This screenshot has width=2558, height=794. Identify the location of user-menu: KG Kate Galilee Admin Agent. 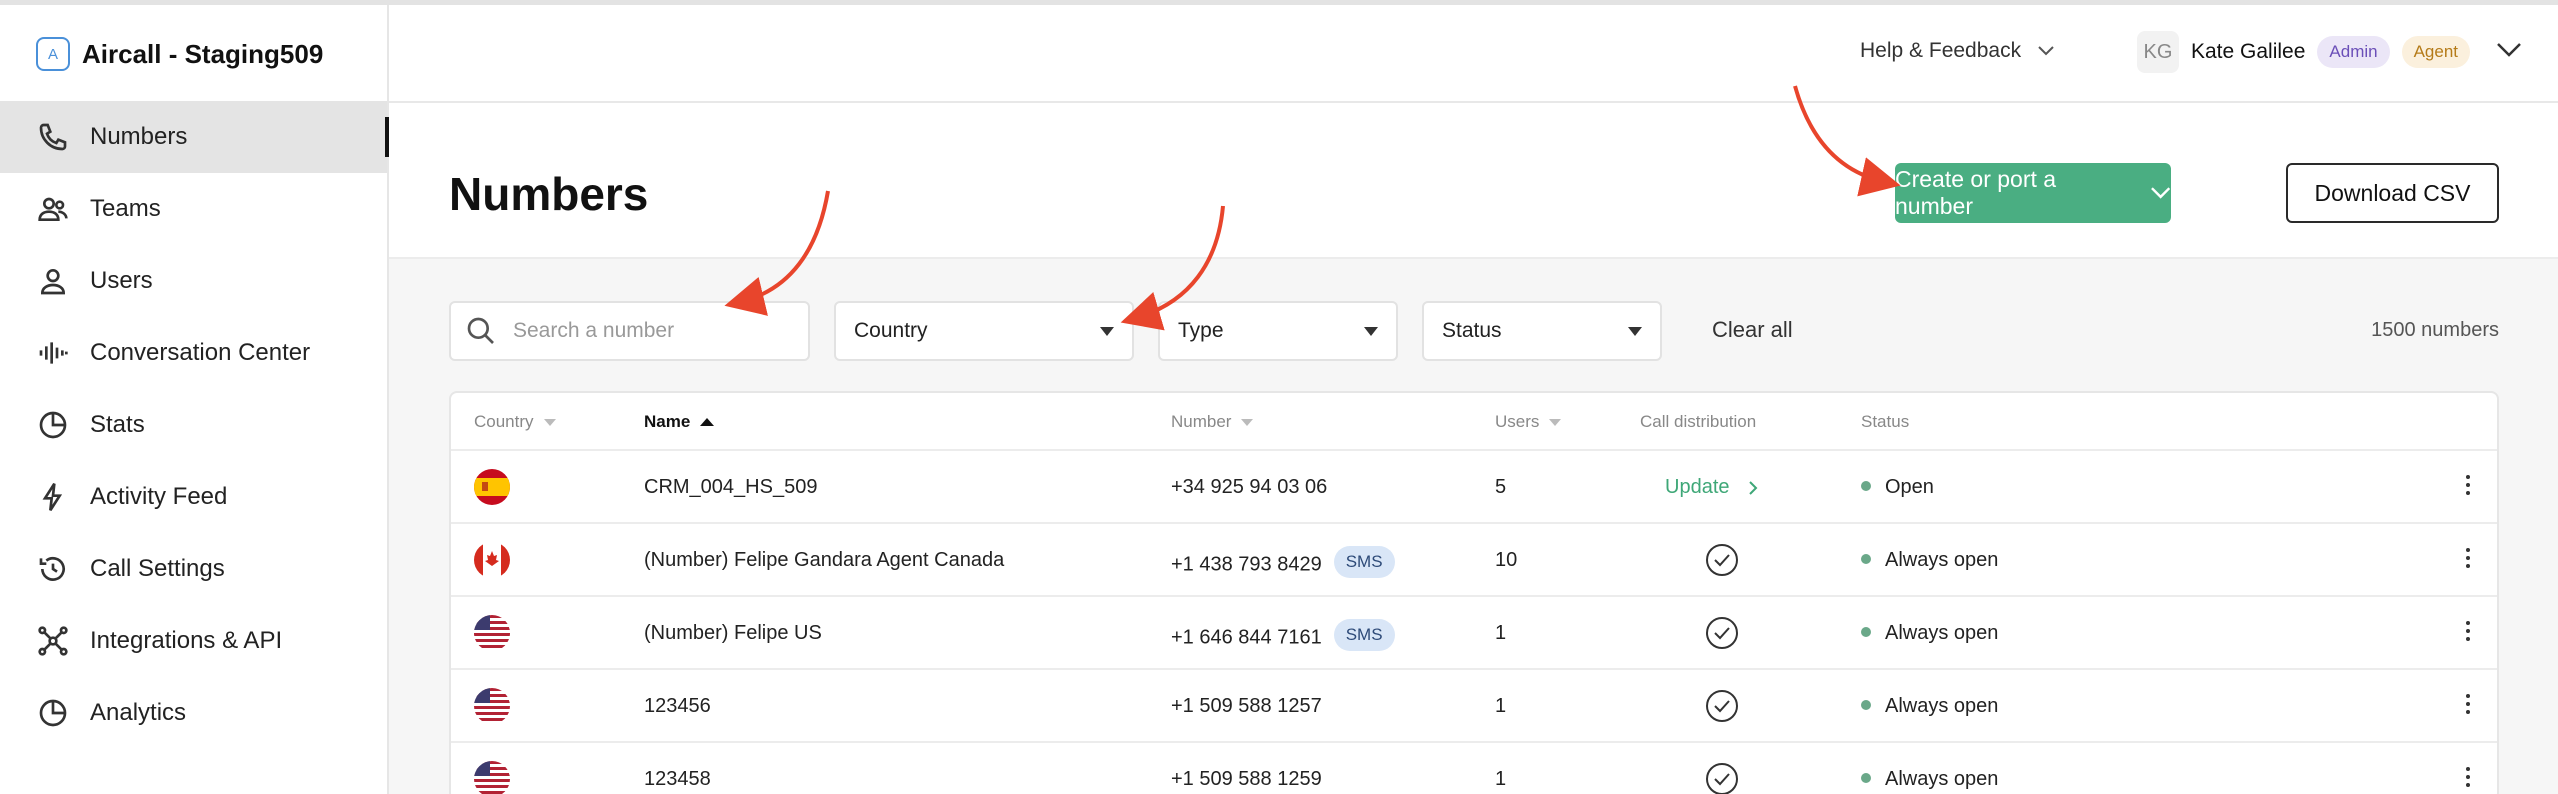
(2329, 52).